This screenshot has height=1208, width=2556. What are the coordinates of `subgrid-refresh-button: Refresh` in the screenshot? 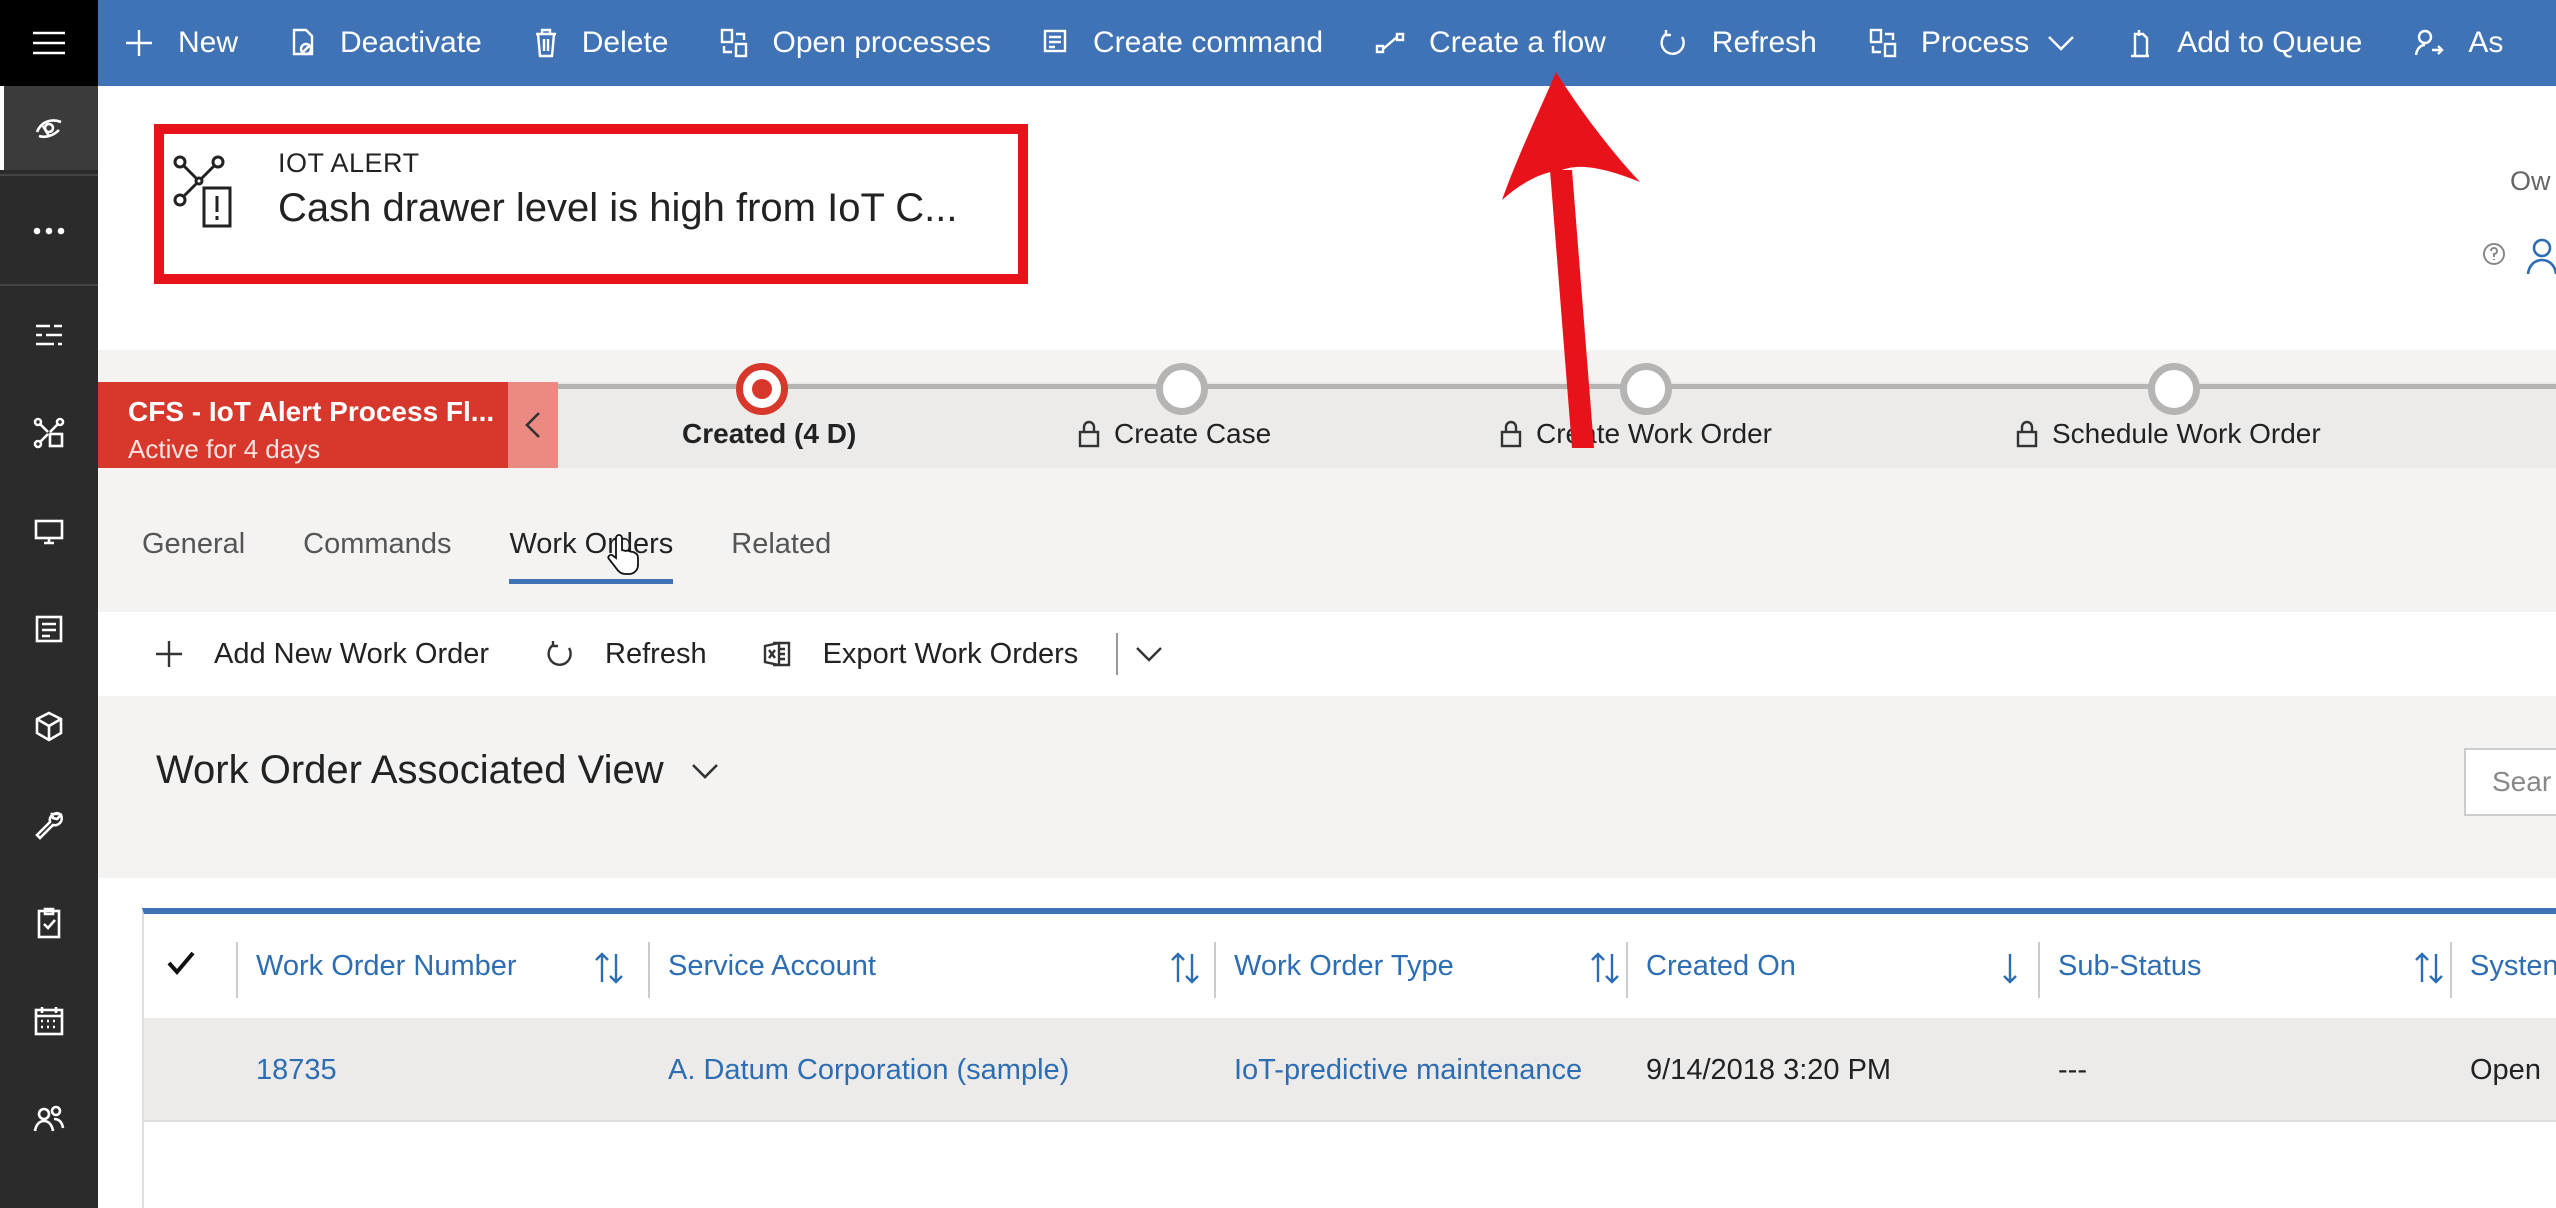 It's located at (640, 654).